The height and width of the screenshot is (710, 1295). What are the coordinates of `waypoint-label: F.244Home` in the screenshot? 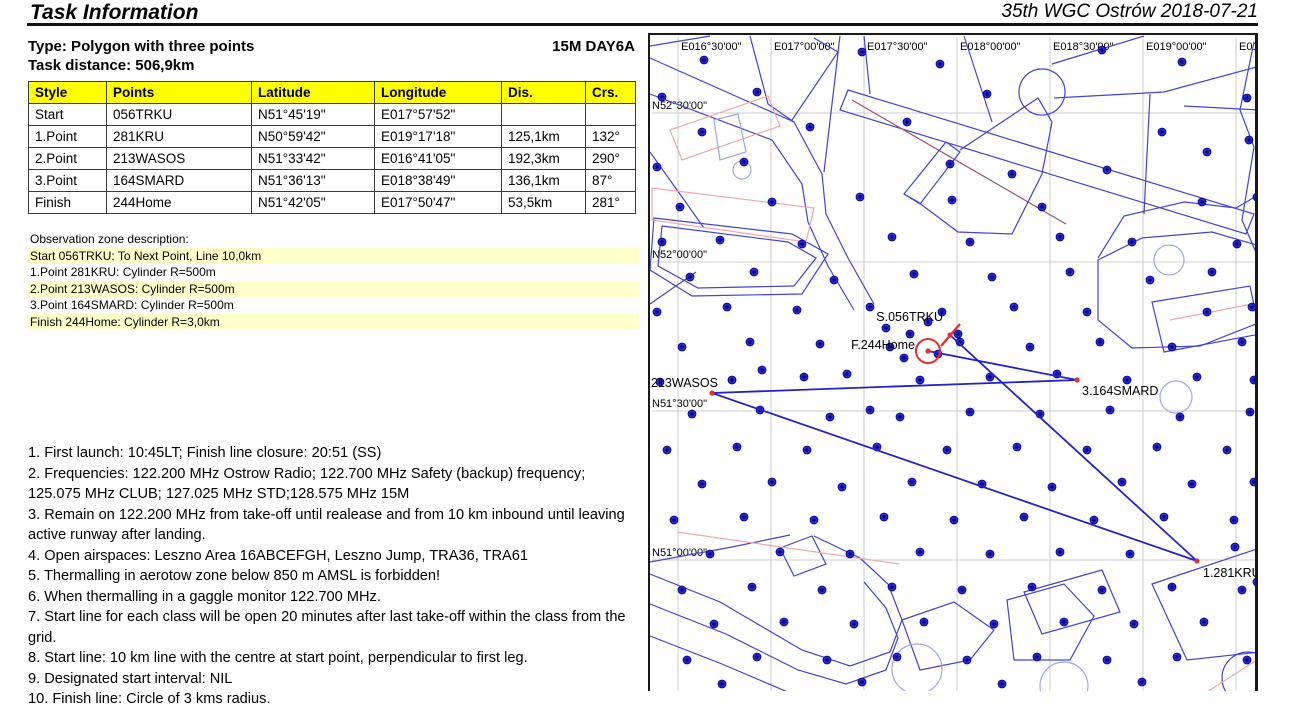 It's located at (883, 345).